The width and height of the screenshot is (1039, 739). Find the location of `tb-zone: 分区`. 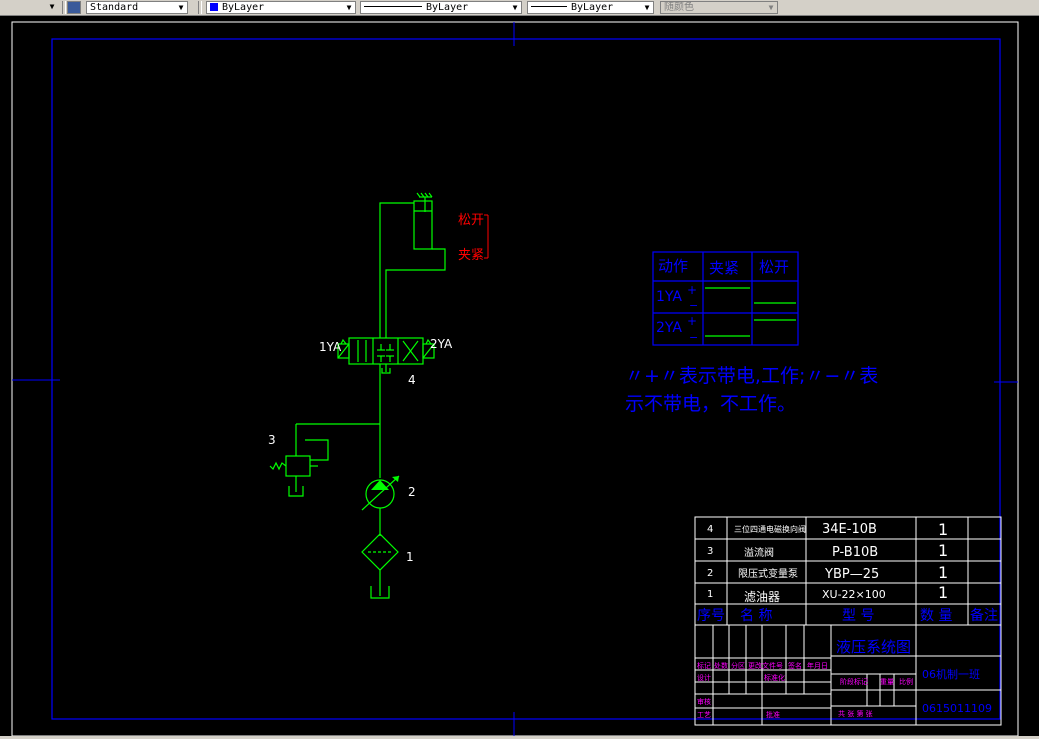

tb-zone: 分区 is located at coordinates (738, 665).